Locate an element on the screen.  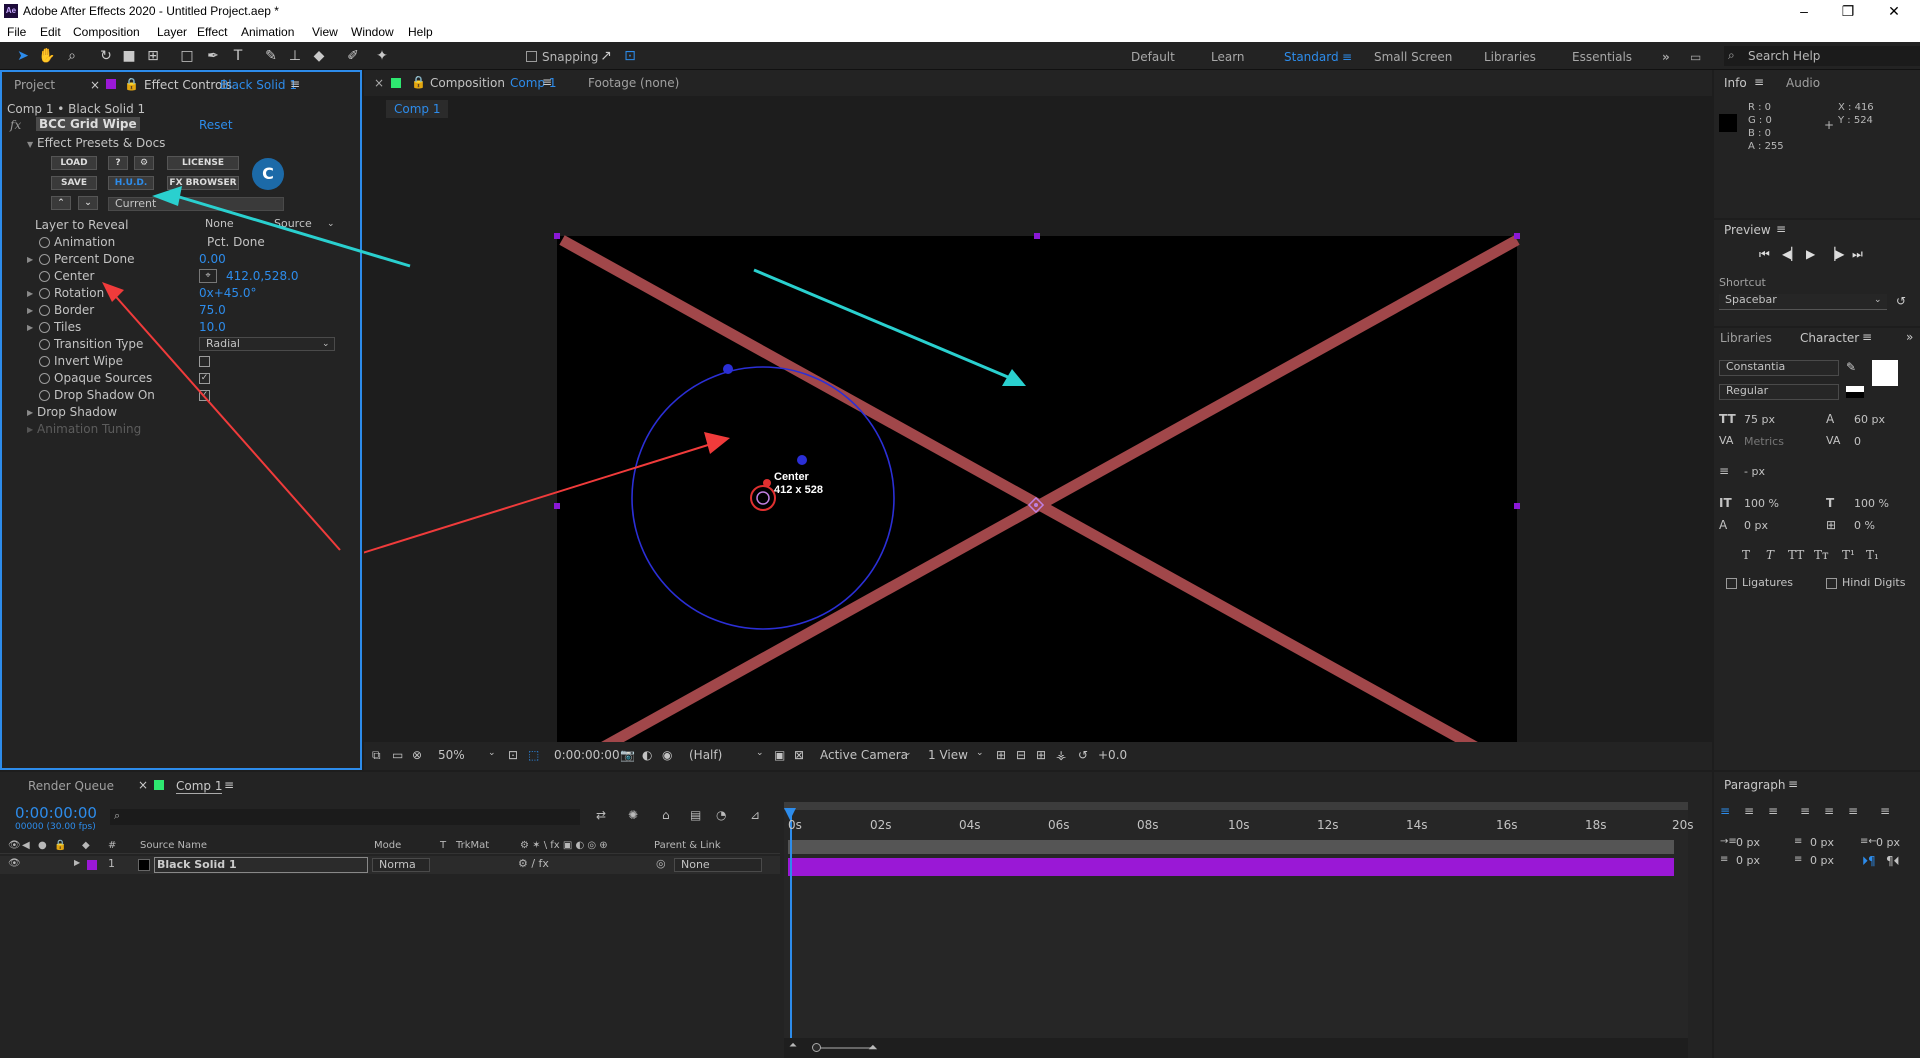
superscript-icon: T¹ is located at coordinates (1848, 555).